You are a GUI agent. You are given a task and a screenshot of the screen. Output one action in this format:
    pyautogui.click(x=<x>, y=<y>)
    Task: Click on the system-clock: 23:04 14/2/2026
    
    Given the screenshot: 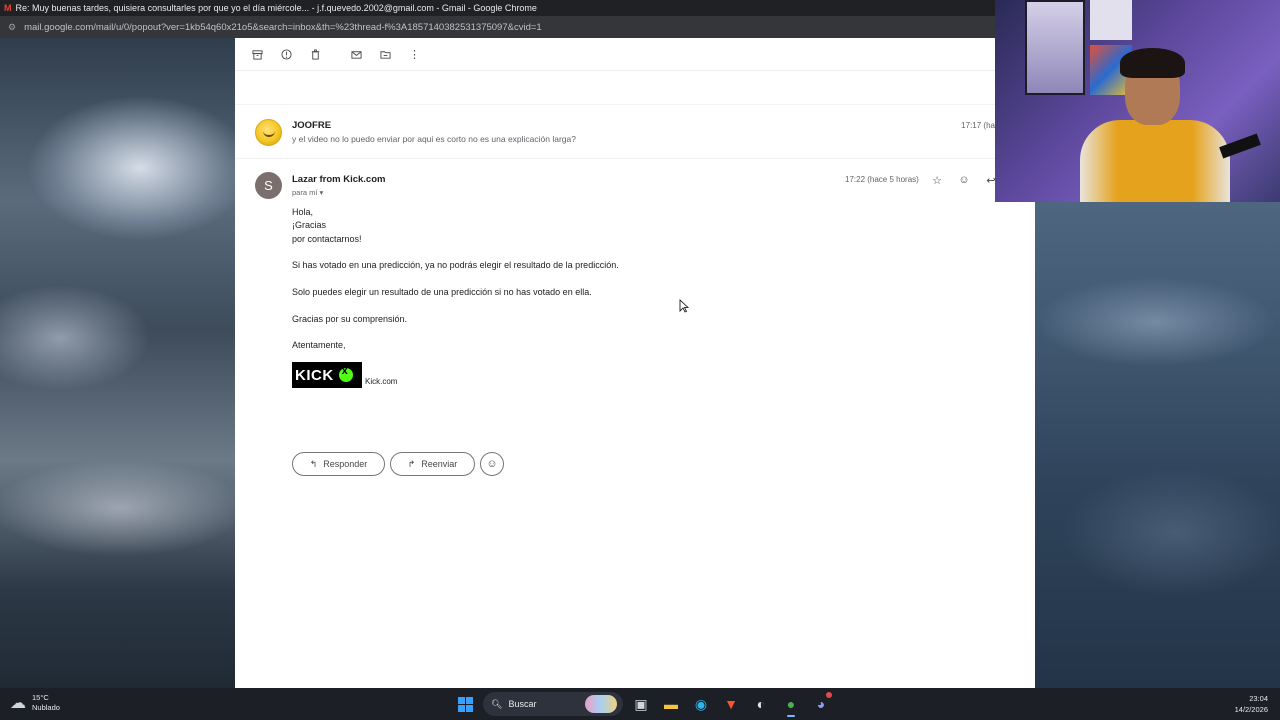 What is the action you would take?
    pyautogui.click(x=1251, y=704)
    